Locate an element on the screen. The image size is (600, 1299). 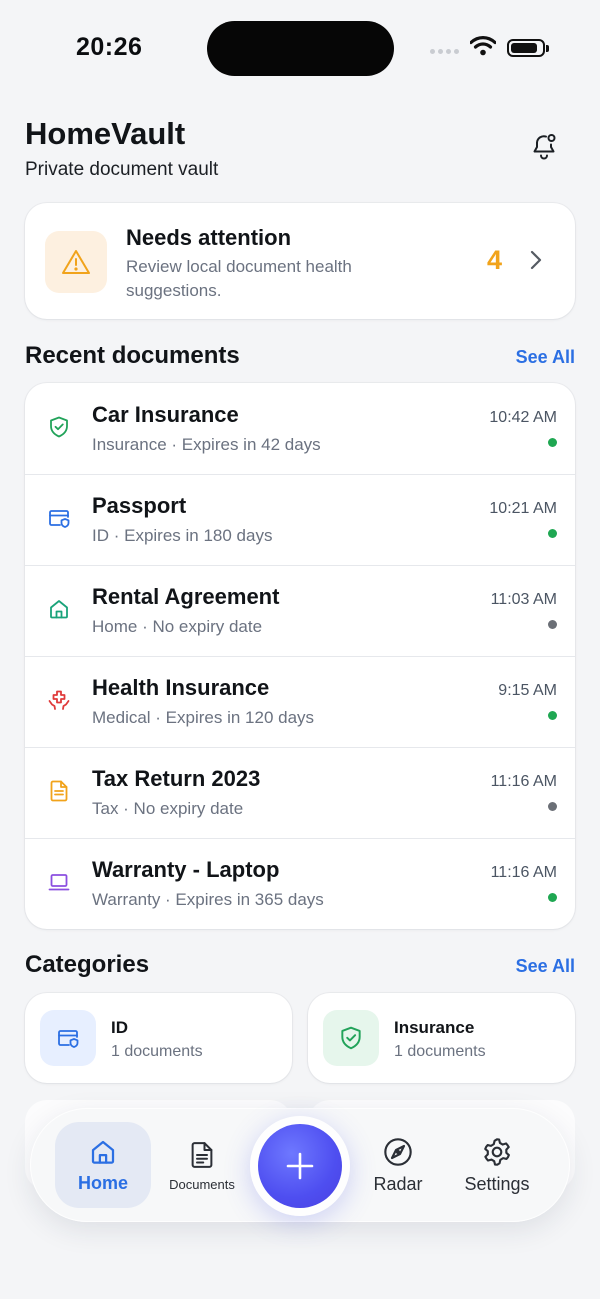
notifications-button is located at coordinates (544, 146).